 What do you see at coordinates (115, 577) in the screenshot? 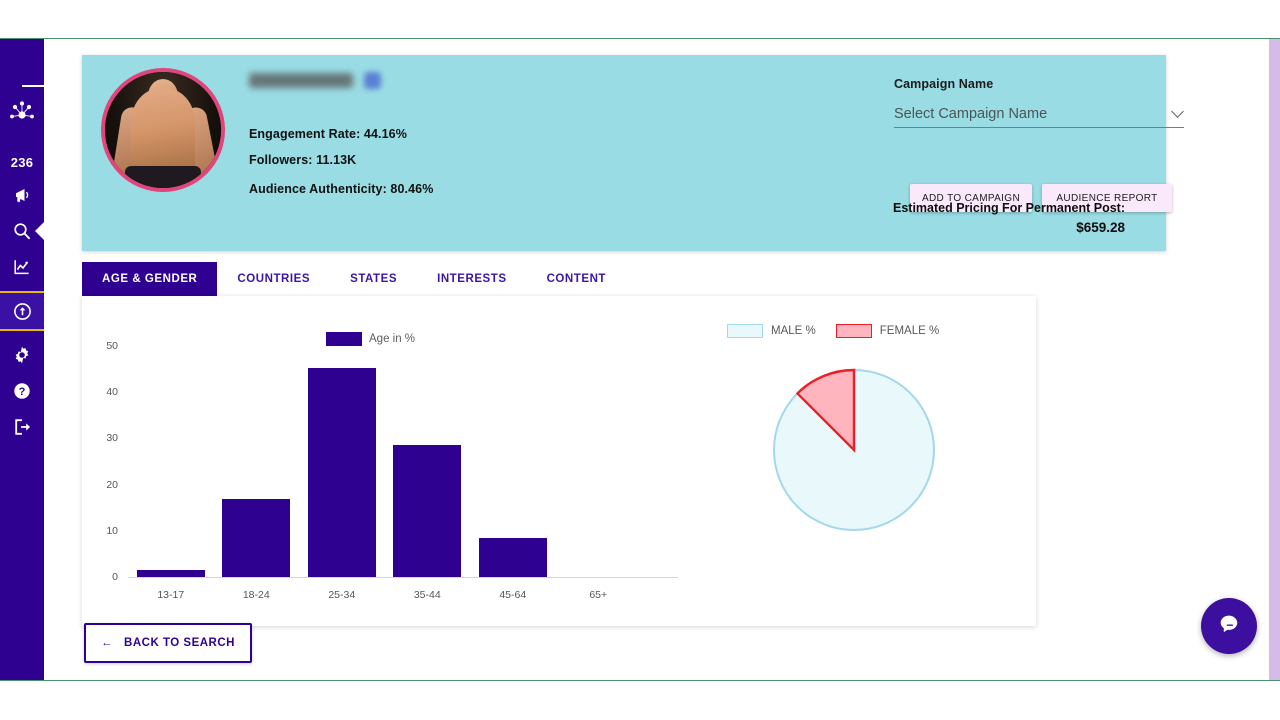
I see `y-axis-tick: 0` at bounding box center [115, 577].